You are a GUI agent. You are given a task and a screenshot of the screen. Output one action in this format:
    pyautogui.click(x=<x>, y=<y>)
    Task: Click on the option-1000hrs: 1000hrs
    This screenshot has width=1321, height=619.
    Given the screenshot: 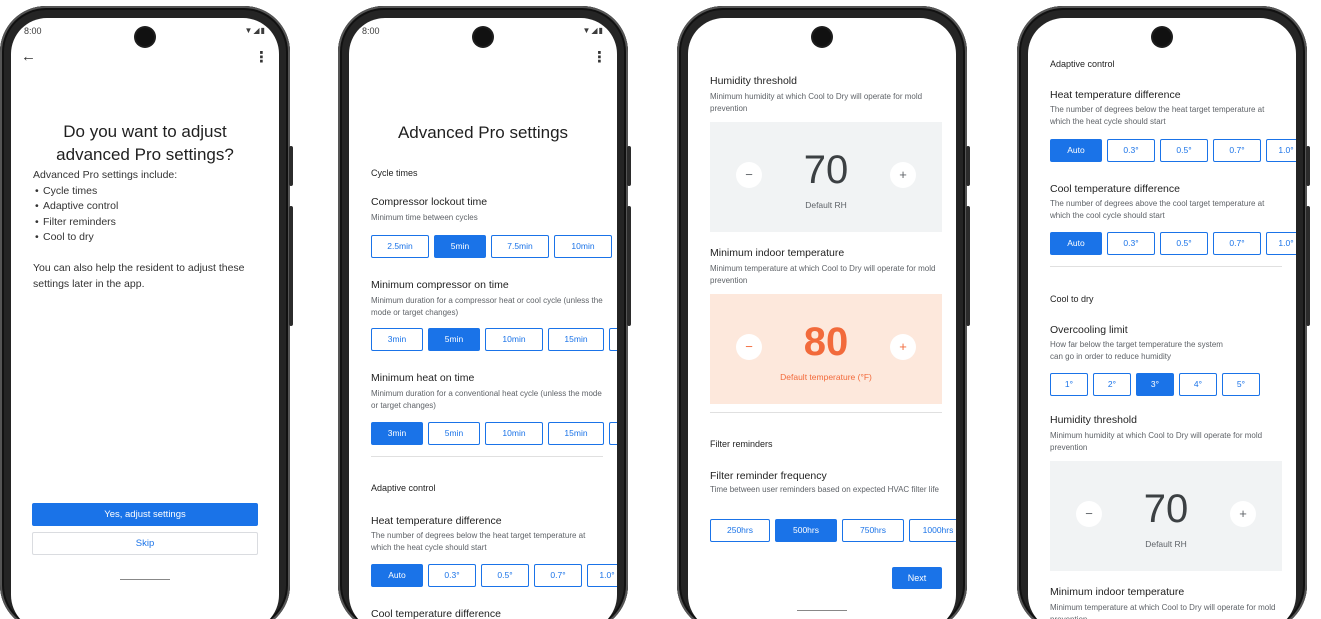 What is the action you would take?
    pyautogui.click(x=932, y=530)
    